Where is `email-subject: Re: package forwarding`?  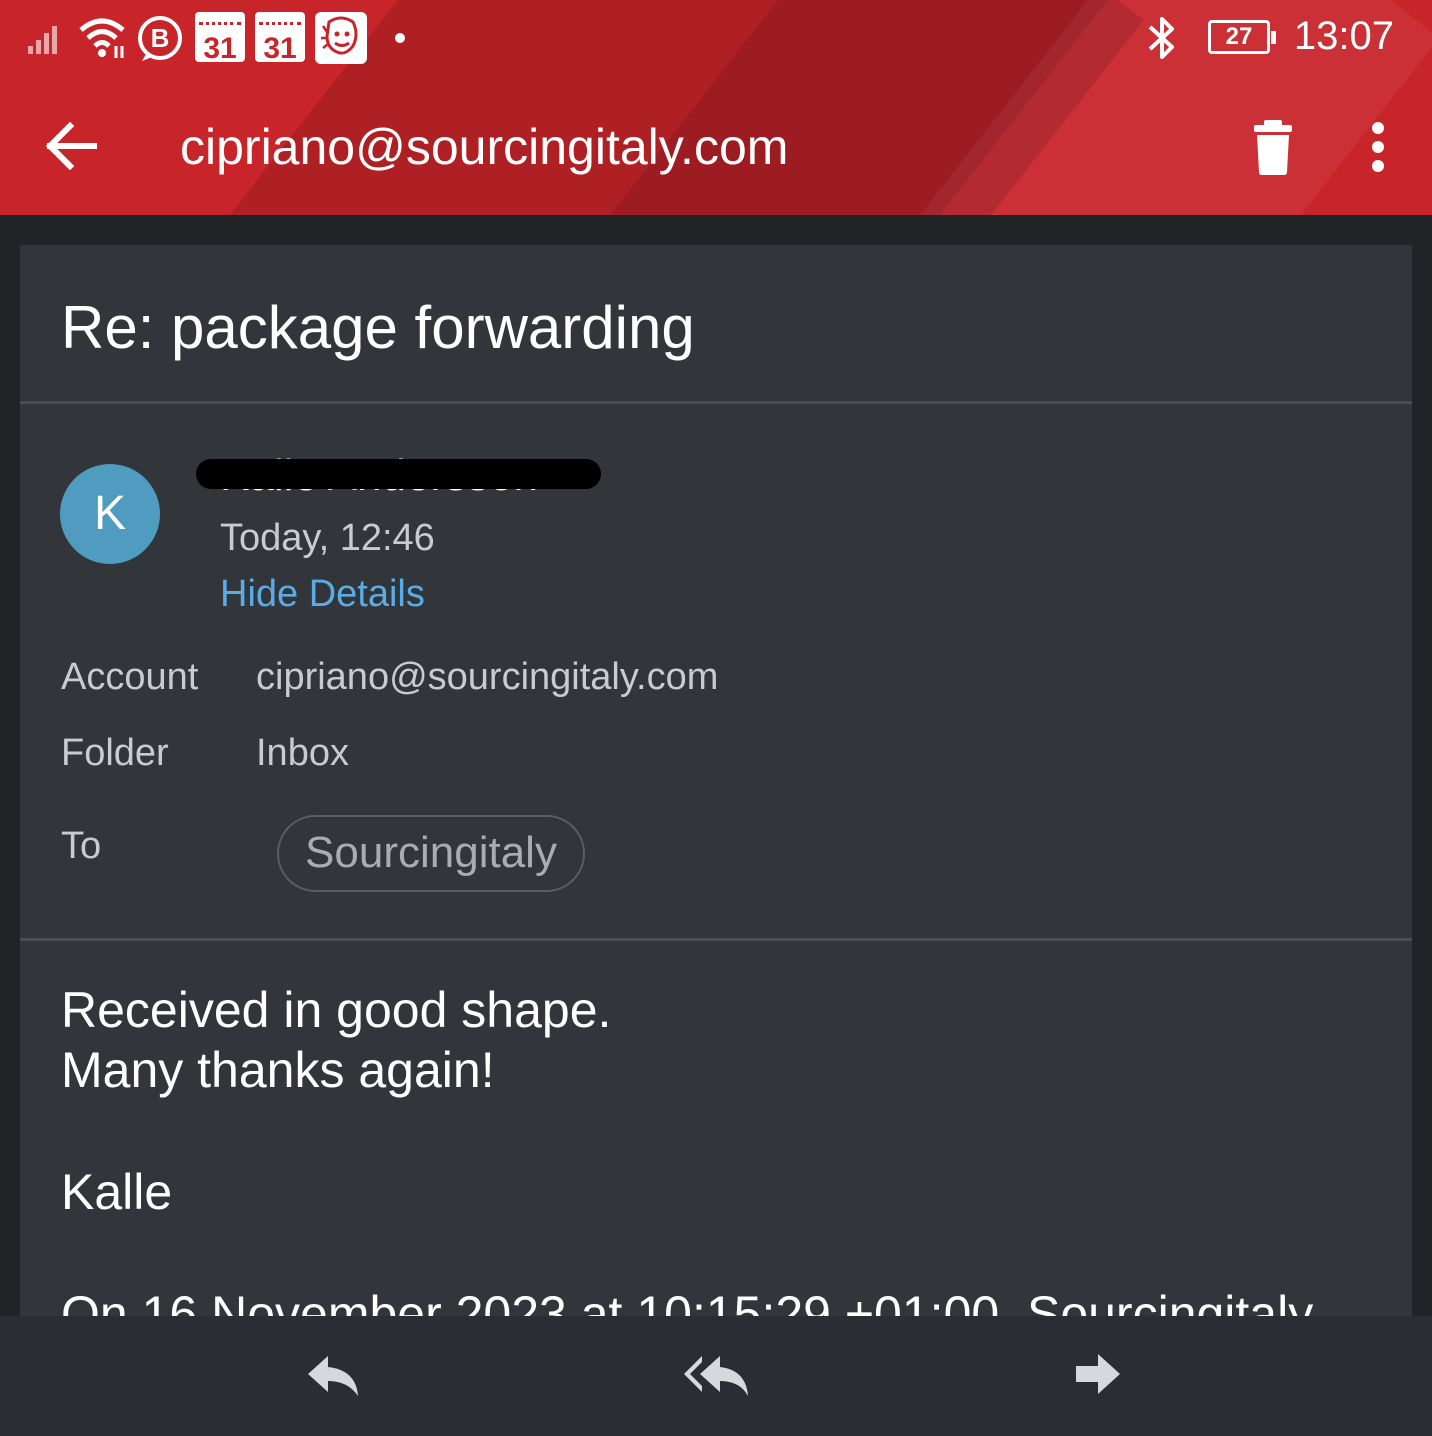 email-subject: Re: package forwarding is located at coordinates (378, 327).